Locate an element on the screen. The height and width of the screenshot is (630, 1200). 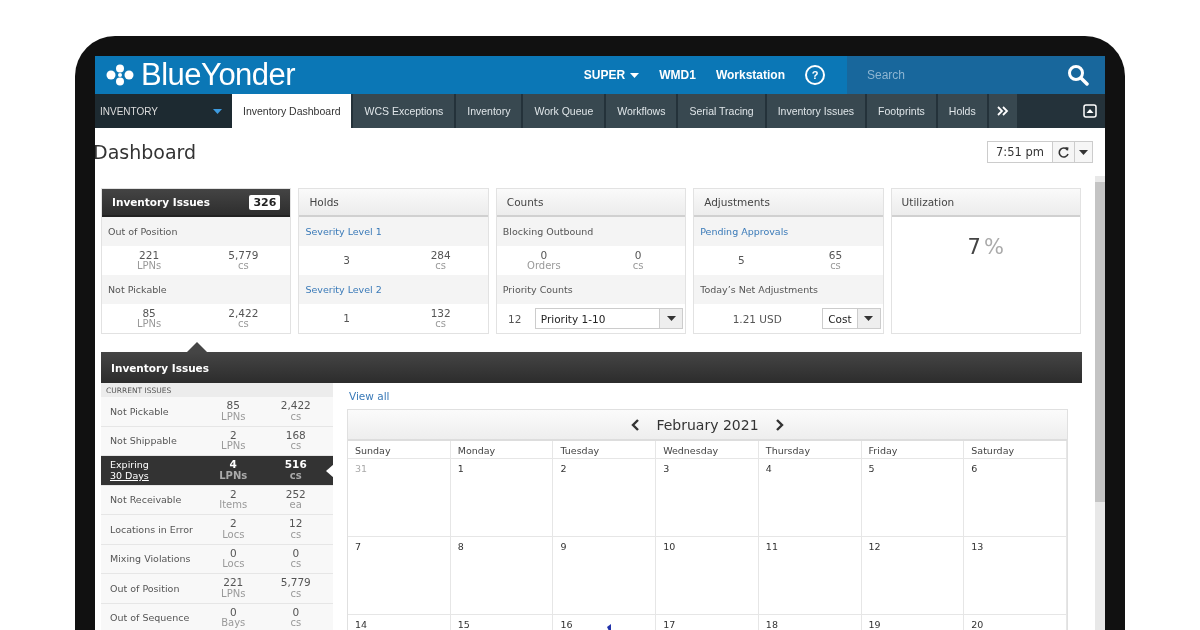
section-link: Severity Level 2 is located at coordinates (393, 289).